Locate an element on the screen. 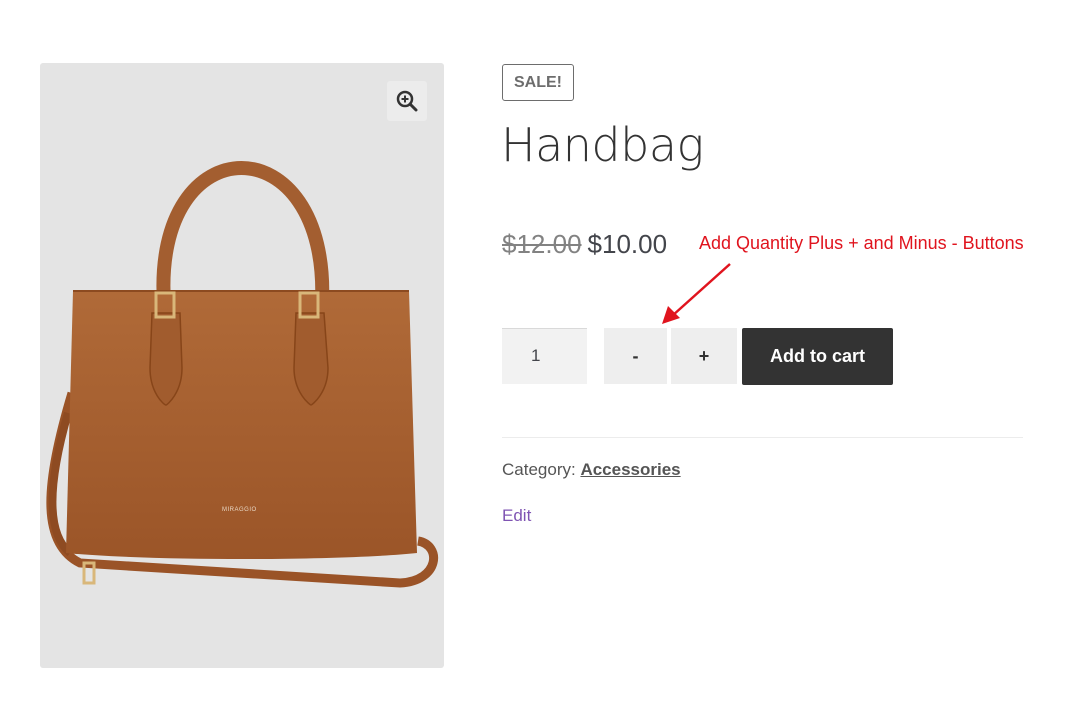 This screenshot has height=723, width=1083. divider is located at coordinates (762, 437).